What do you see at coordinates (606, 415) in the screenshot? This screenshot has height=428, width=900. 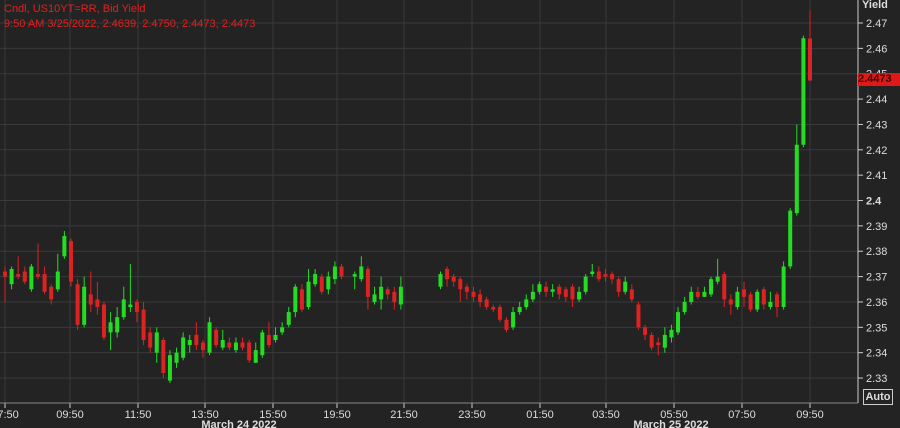 I see `x-tick-label: 03:50` at bounding box center [606, 415].